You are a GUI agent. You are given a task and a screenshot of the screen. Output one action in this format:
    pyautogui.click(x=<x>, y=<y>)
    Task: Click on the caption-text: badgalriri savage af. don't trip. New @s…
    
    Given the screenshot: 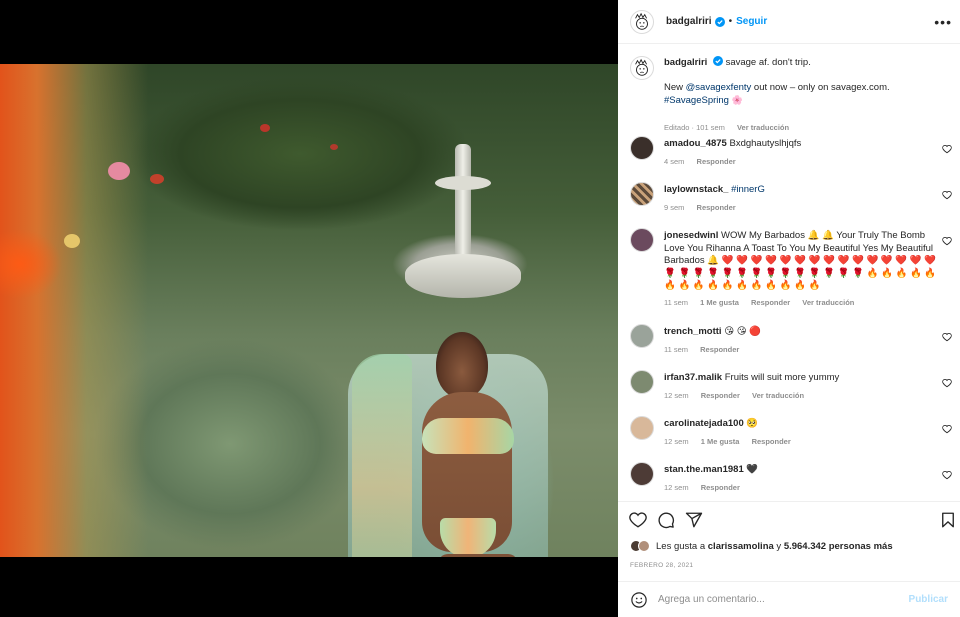 What is the action you would take?
    pyautogui.click(x=802, y=82)
    